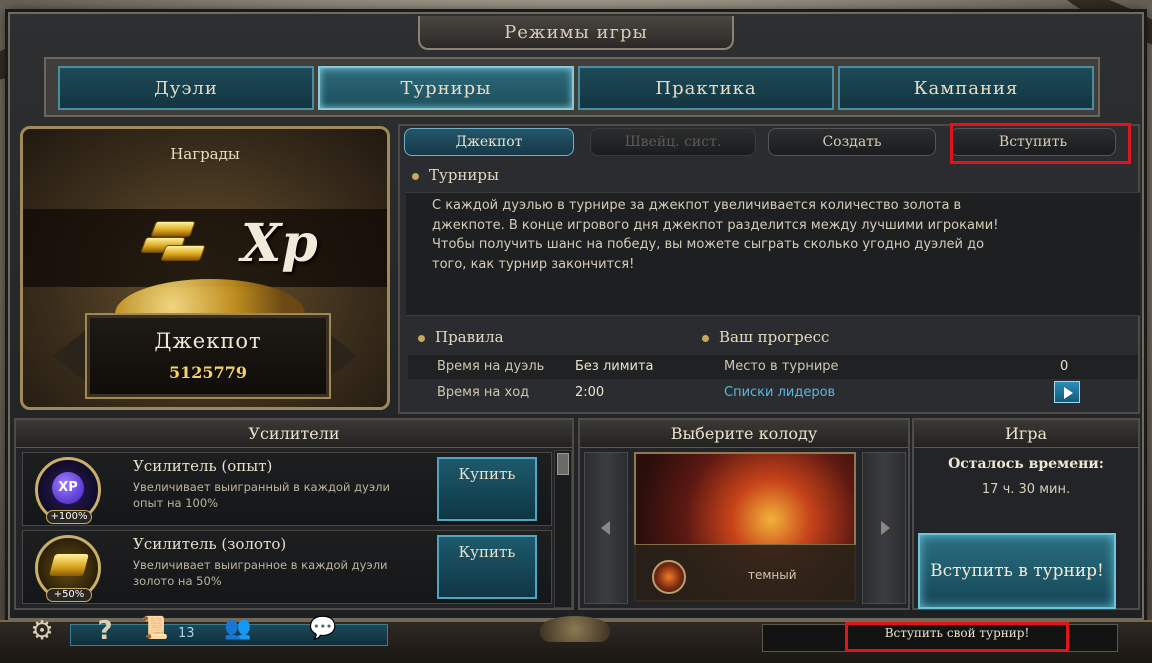  I want to click on booster-name: Усилитель (опыт), so click(203, 466).